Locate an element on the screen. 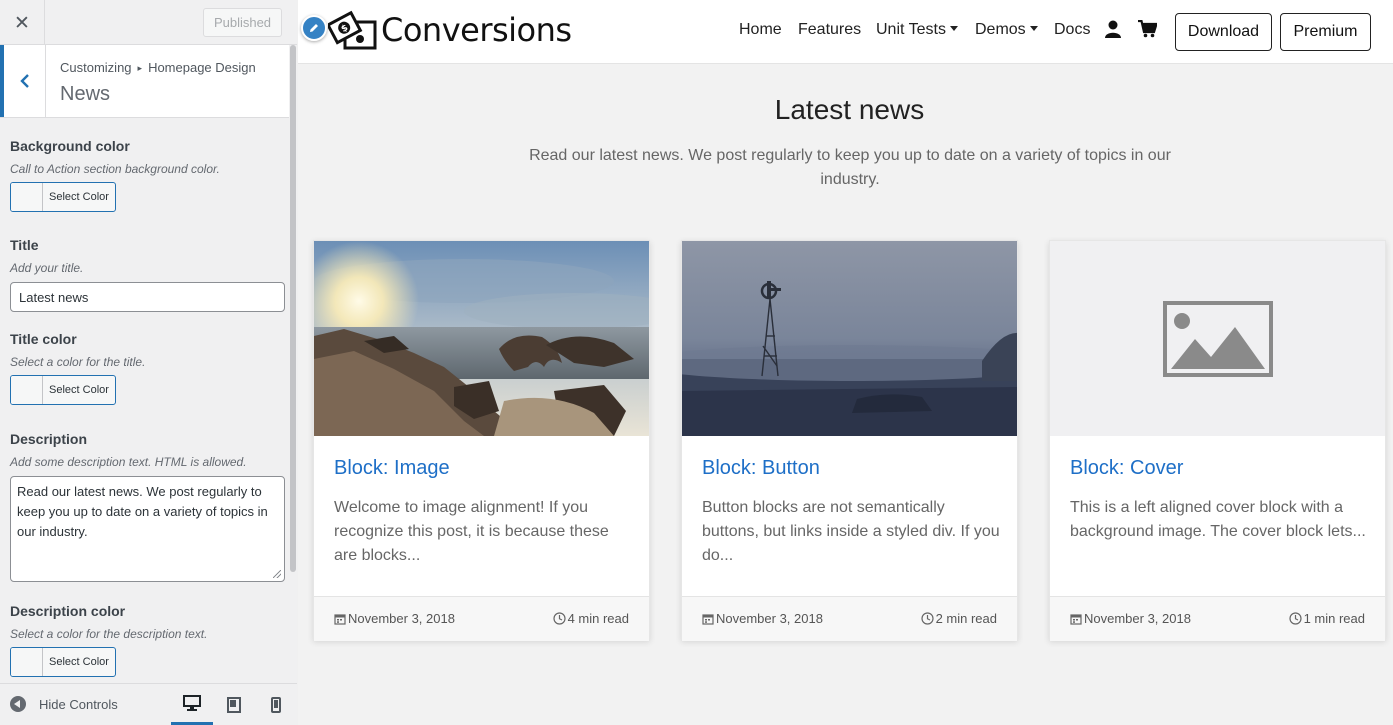 The height and width of the screenshot is (725, 1393). customizer-footer: Hide Controls is located at coordinates (148, 704).